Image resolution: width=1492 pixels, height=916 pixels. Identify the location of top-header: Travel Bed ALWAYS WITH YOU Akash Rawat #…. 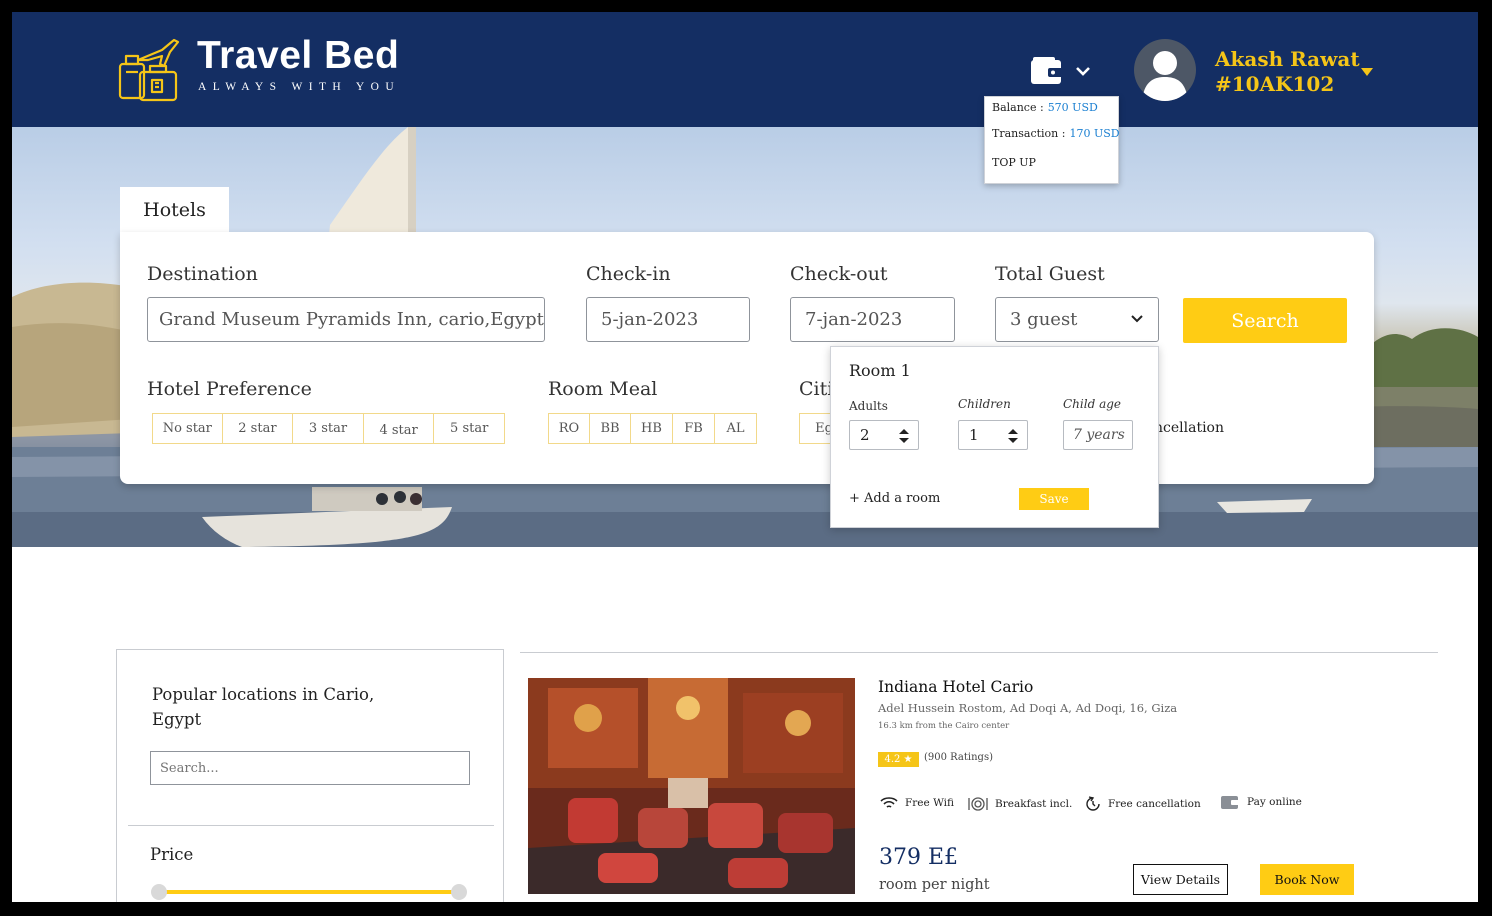
(745, 69).